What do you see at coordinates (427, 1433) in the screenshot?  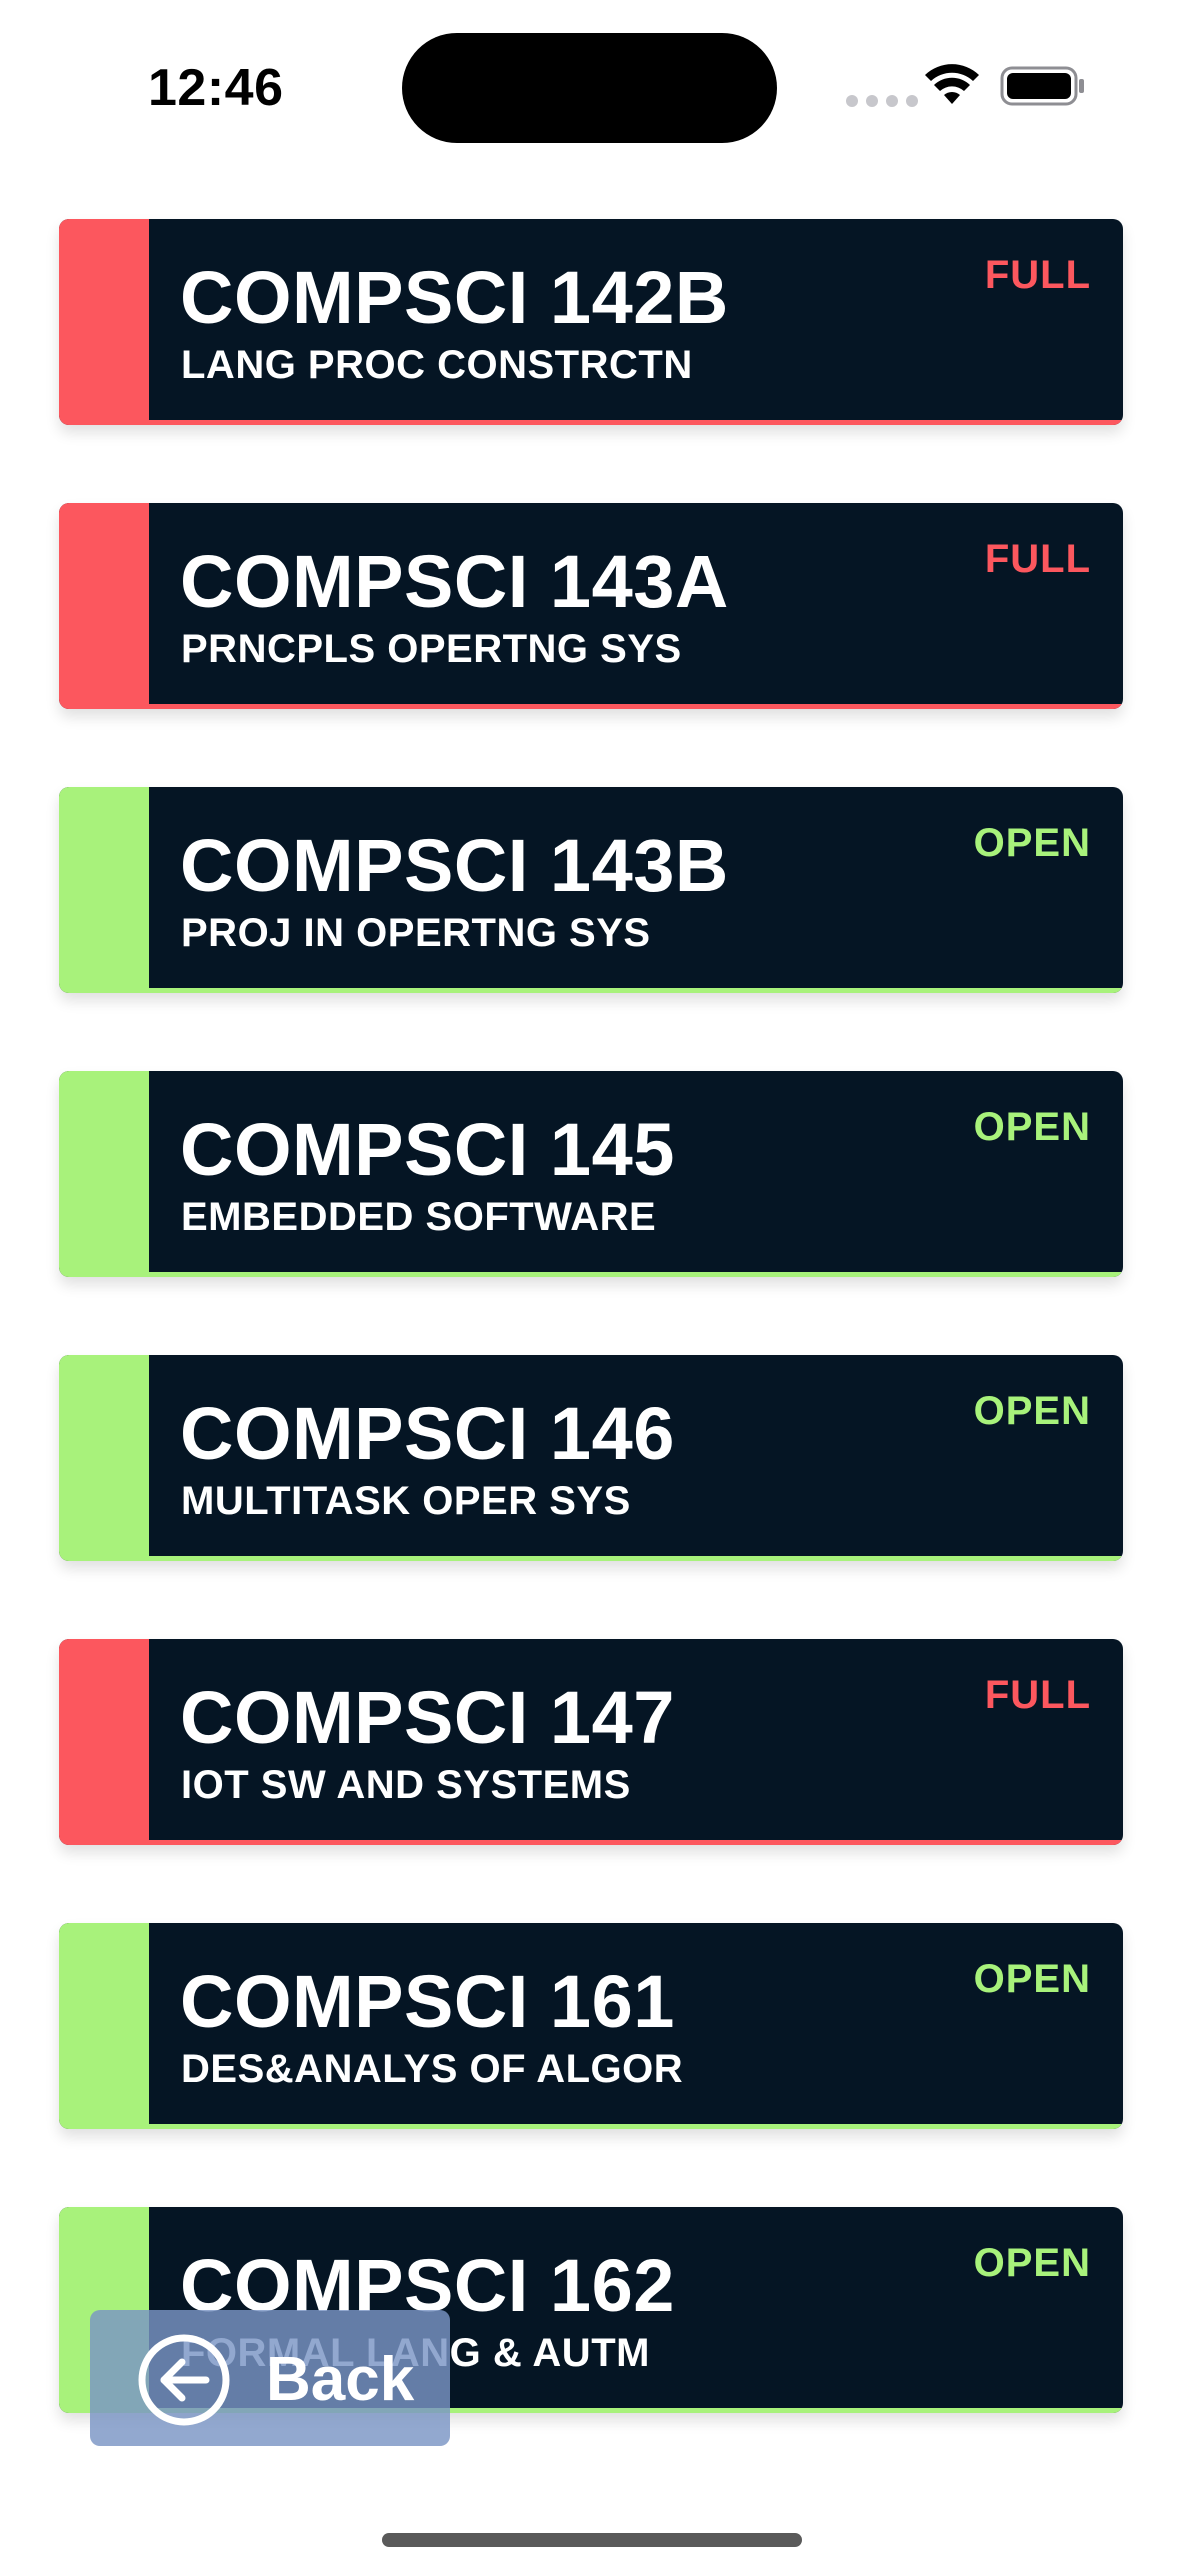 I see `course-code: COMPSCI 146` at bounding box center [427, 1433].